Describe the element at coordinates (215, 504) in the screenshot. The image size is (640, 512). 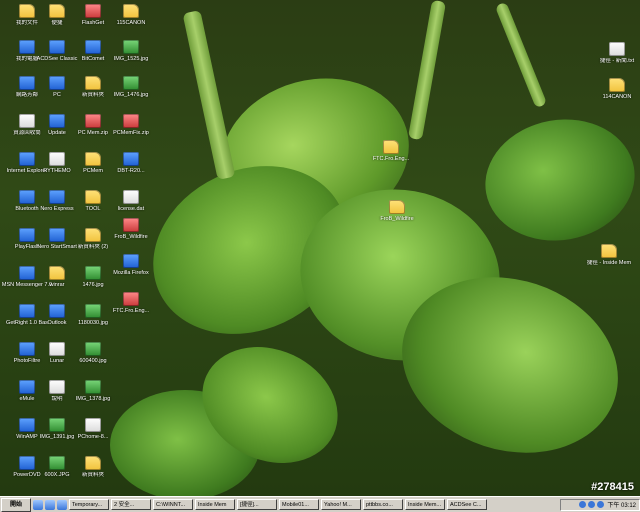
I see `task-button: Inside Mem` at that location.